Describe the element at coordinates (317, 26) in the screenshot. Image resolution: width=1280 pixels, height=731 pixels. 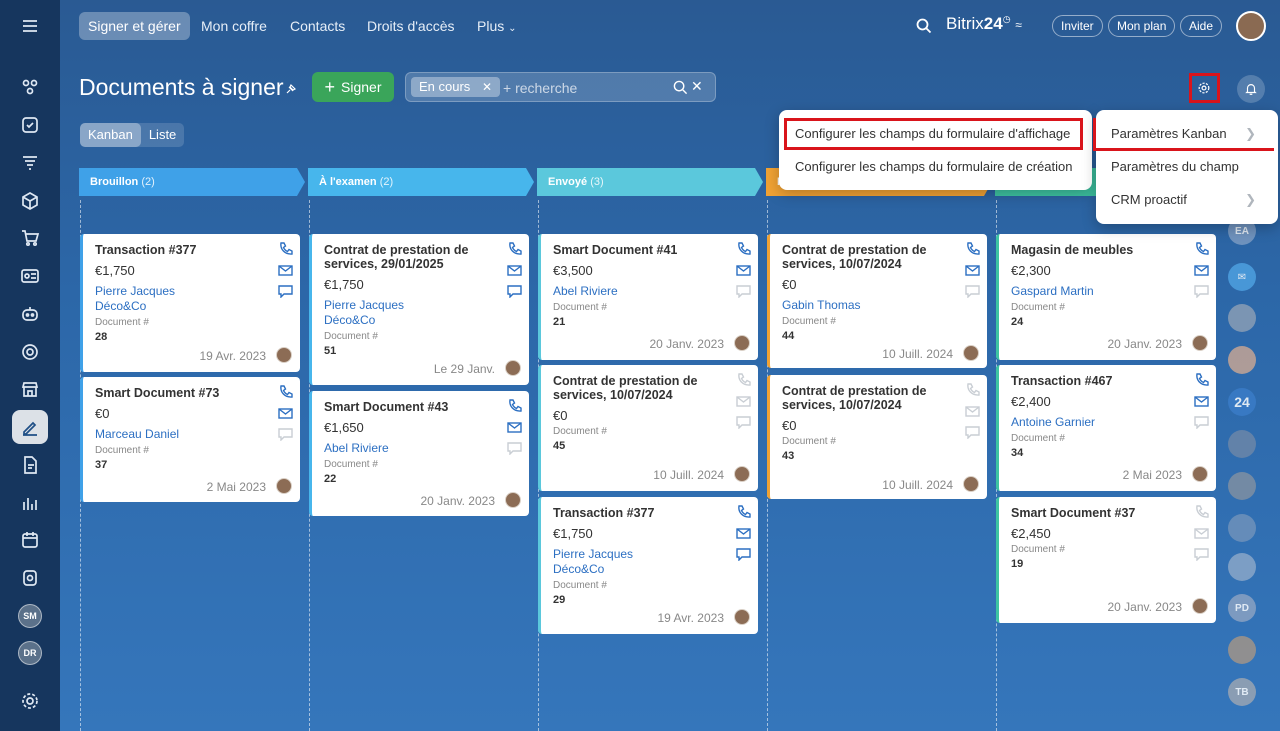
I see `tab-contacts: Contacts` at that location.